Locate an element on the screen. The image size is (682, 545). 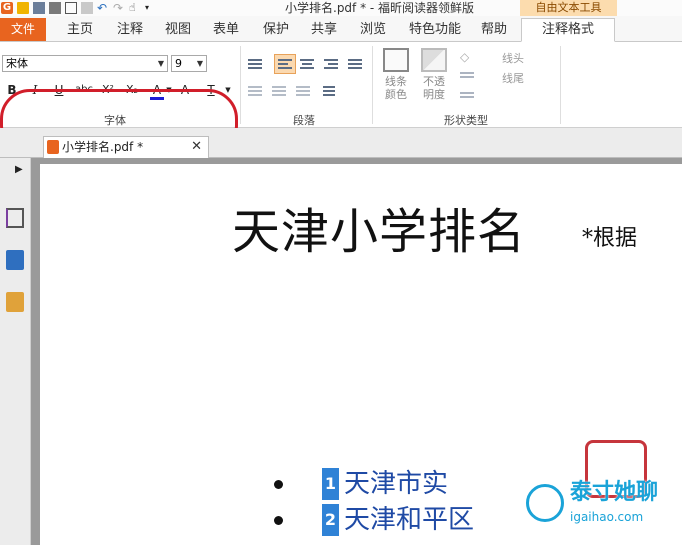
font-size-select: 9 ▼ is located at coordinates (189, 63).